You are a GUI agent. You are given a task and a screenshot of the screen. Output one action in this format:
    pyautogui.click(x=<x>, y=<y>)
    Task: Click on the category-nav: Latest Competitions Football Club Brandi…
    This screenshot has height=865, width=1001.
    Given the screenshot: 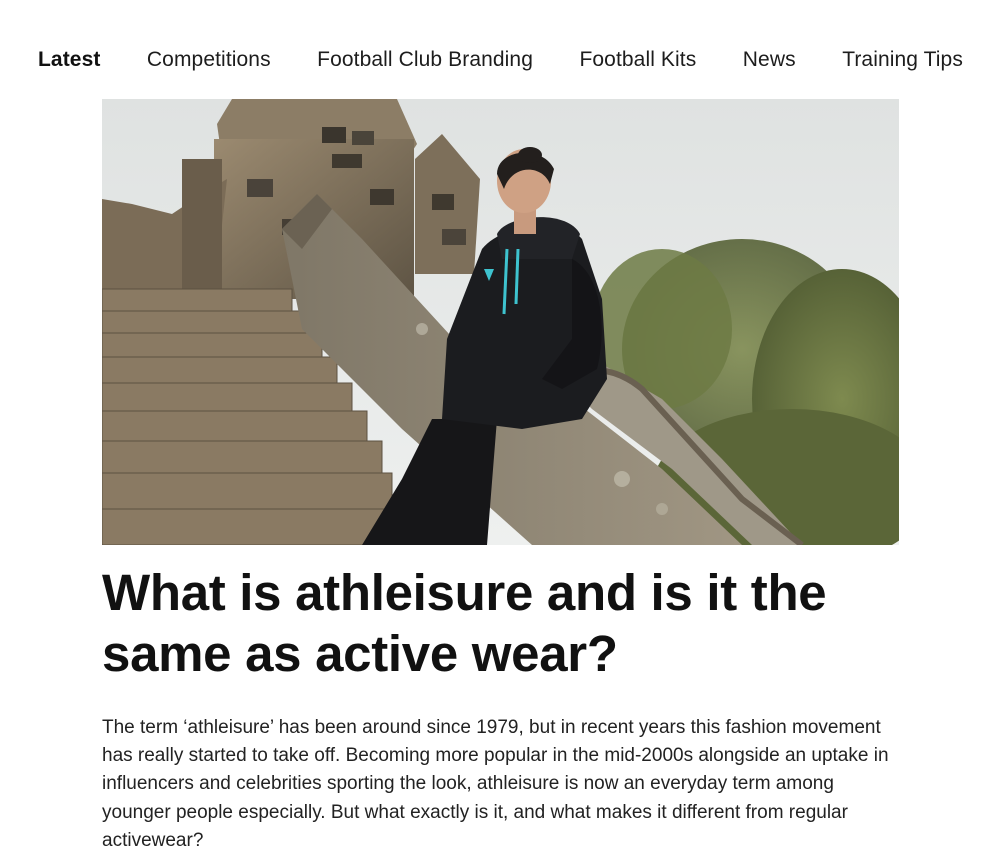 What is the action you would take?
    pyautogui.click(x=500, y=60)
    